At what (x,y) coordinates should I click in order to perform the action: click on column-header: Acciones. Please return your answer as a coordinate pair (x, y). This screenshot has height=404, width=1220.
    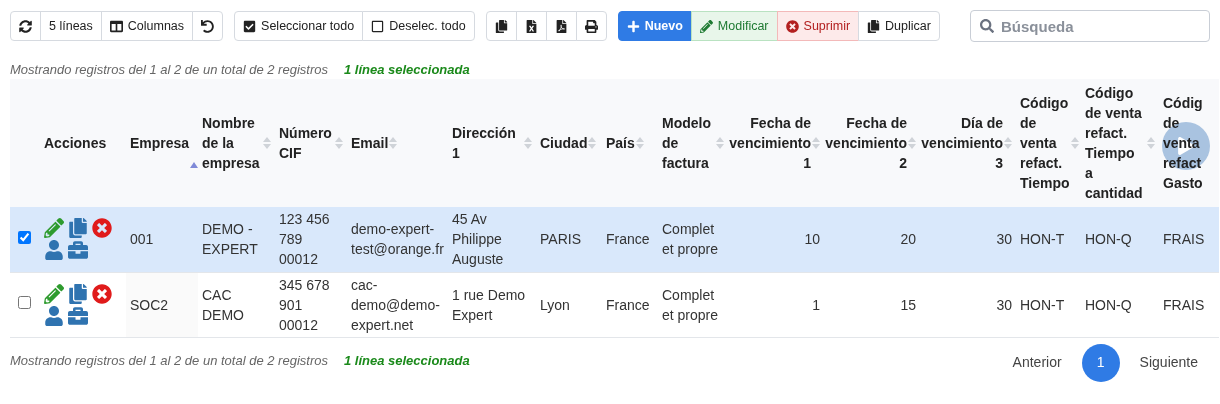
    Looking at the image, I should click on (75, 143).